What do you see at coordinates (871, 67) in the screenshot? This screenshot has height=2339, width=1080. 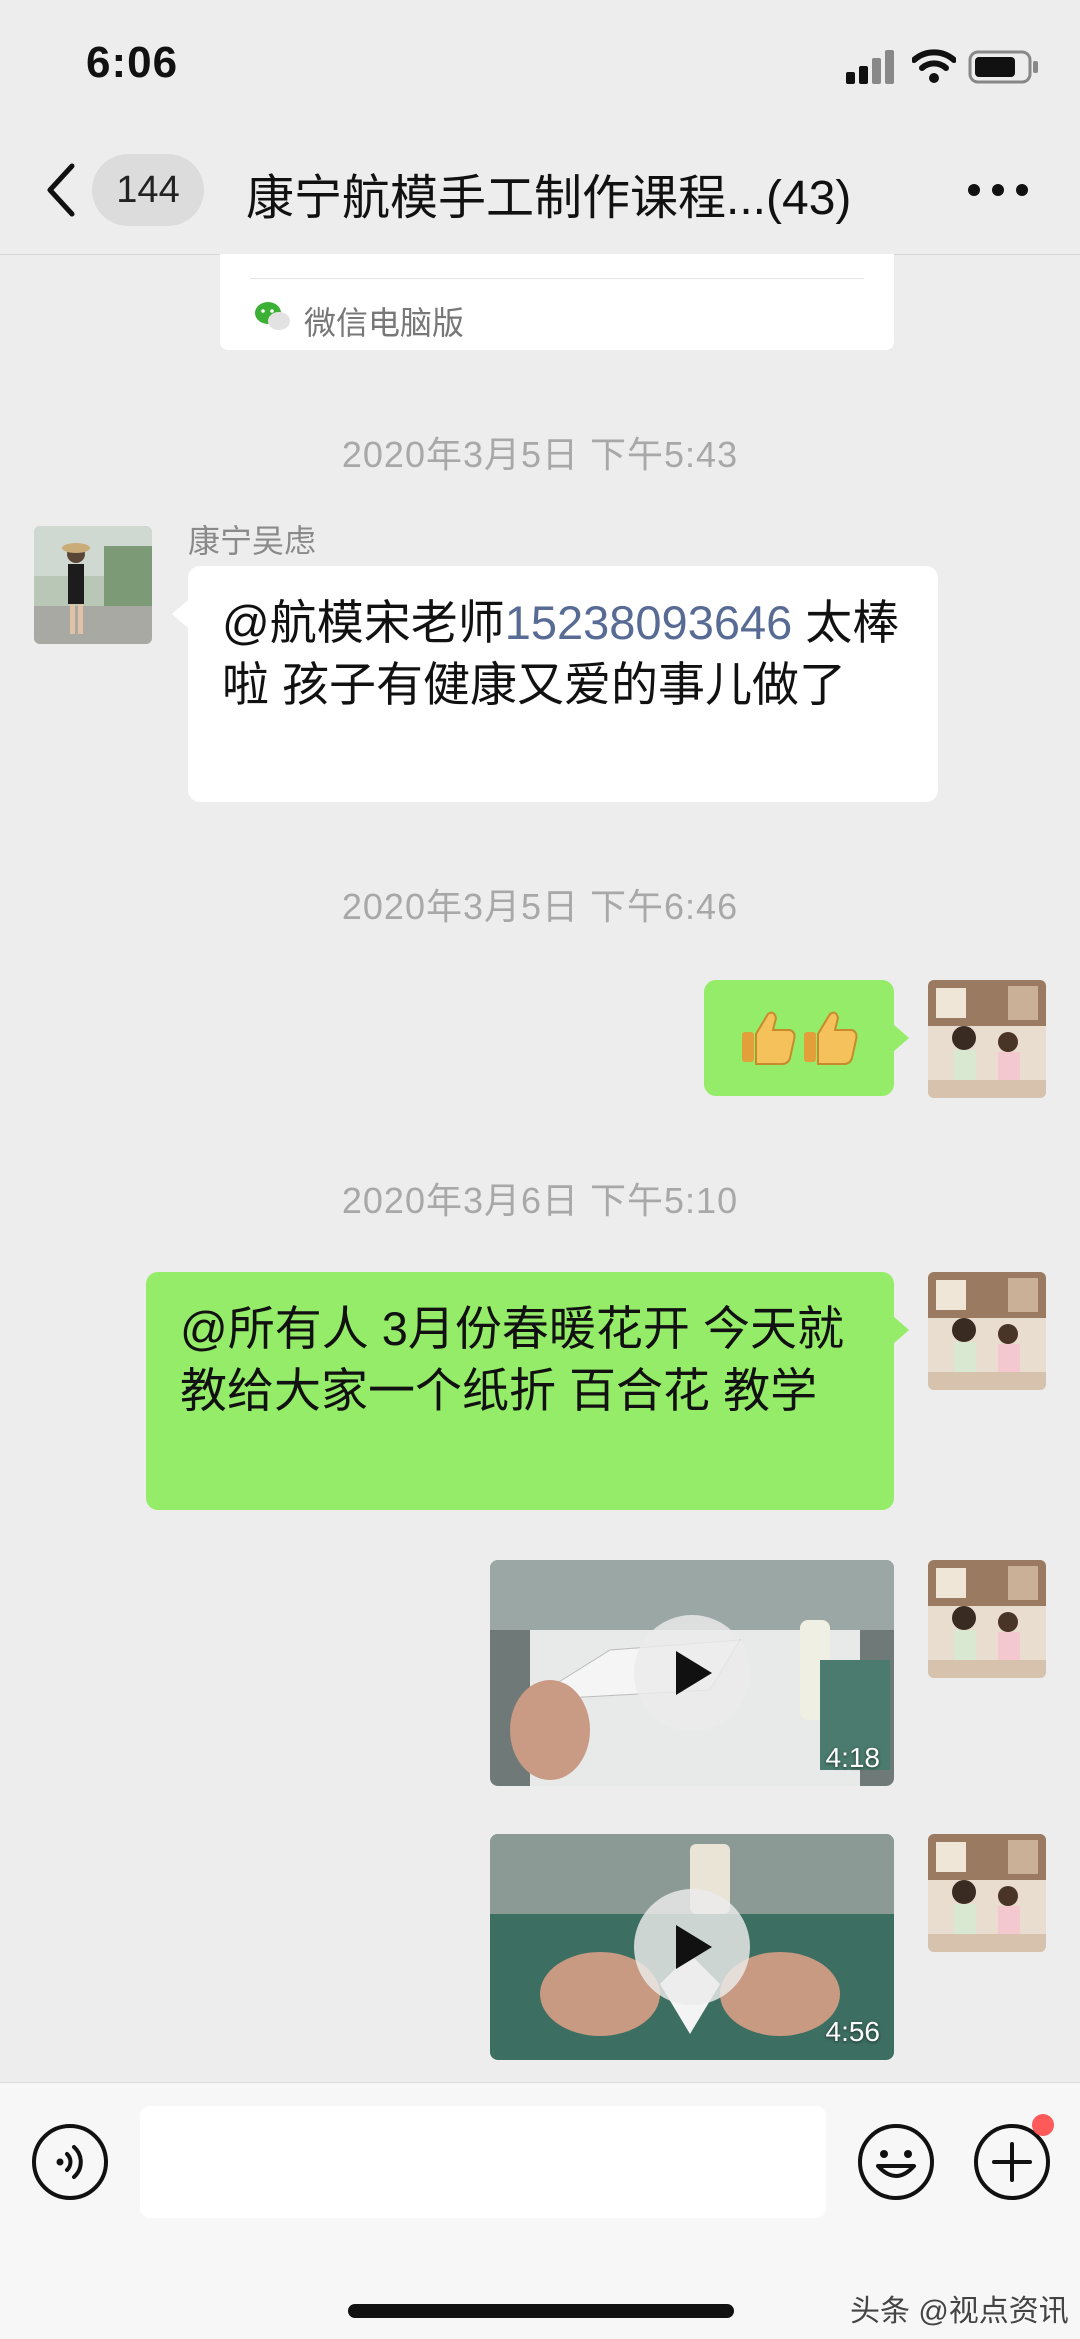 I see `signal-icon` at bounding box center [871, 67].